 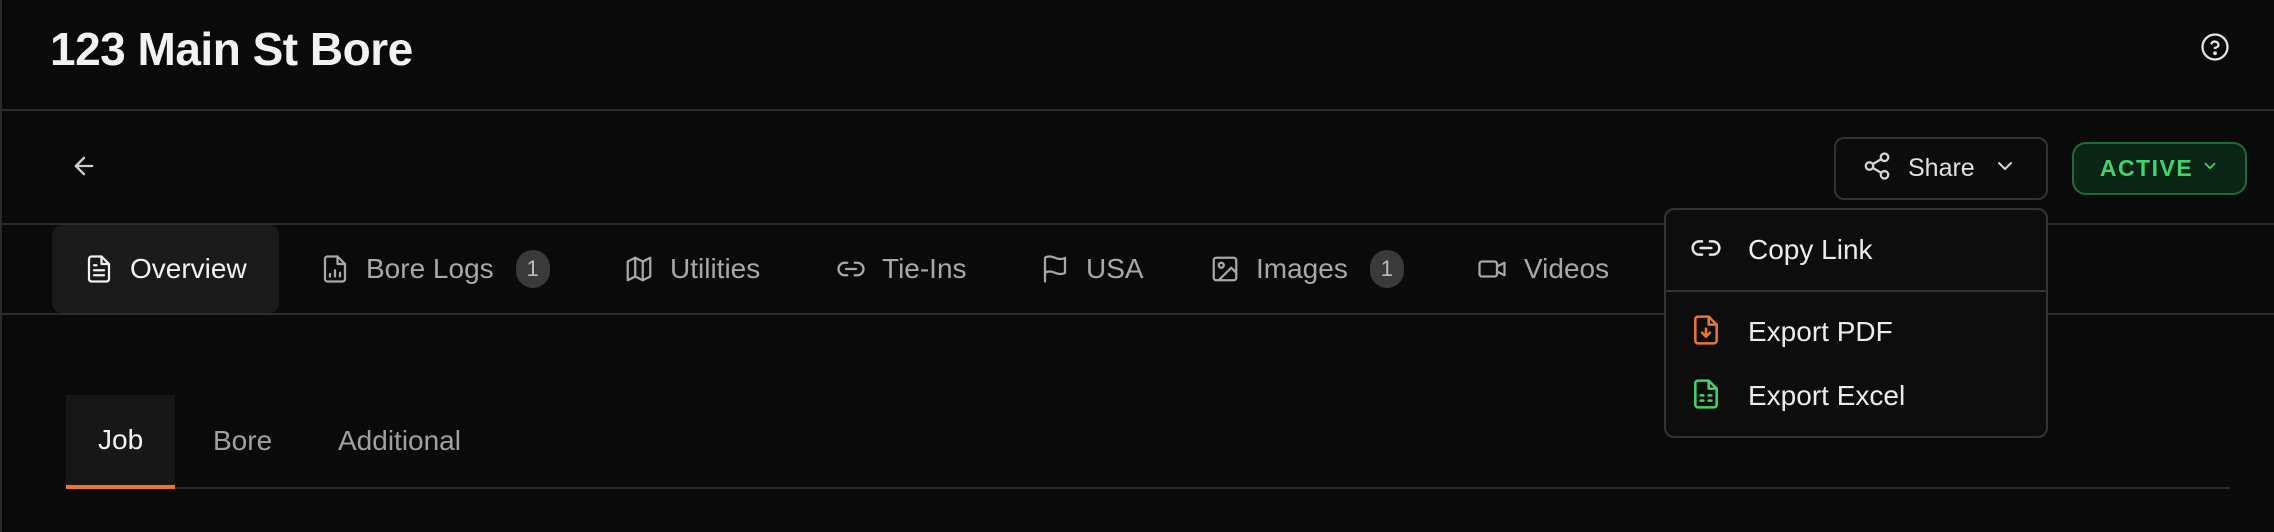 I want to click on tab-usa: USA, so click(x=1092, y=269).